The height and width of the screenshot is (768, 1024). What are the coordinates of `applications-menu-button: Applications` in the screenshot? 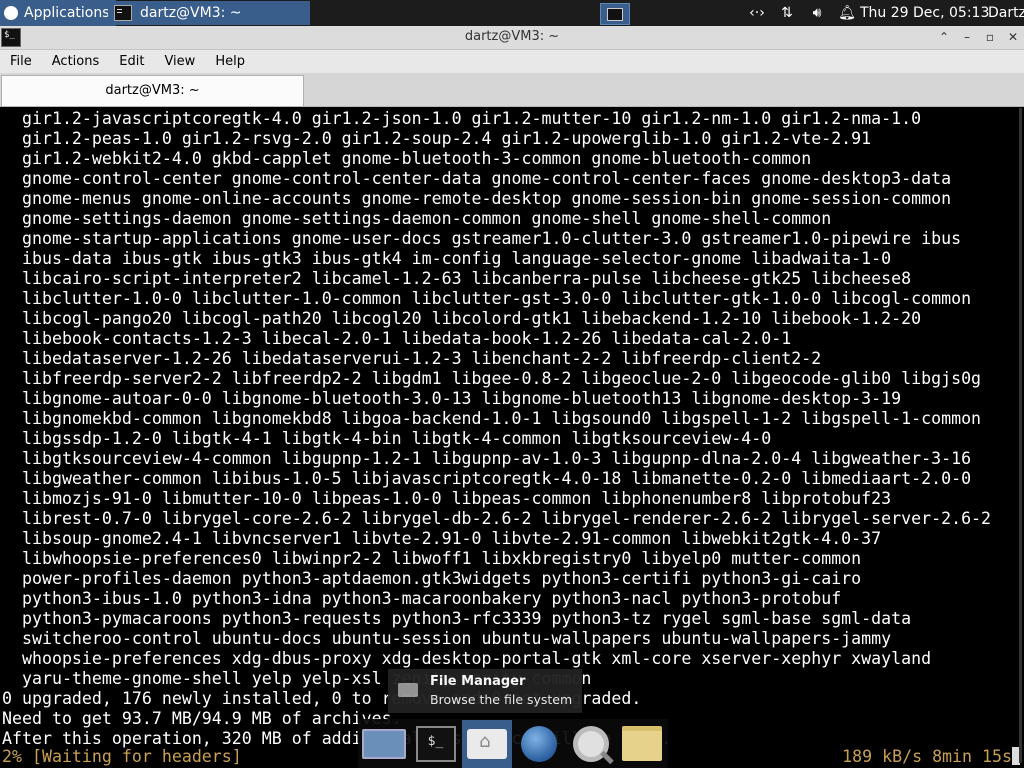 It's located at (58, 13).